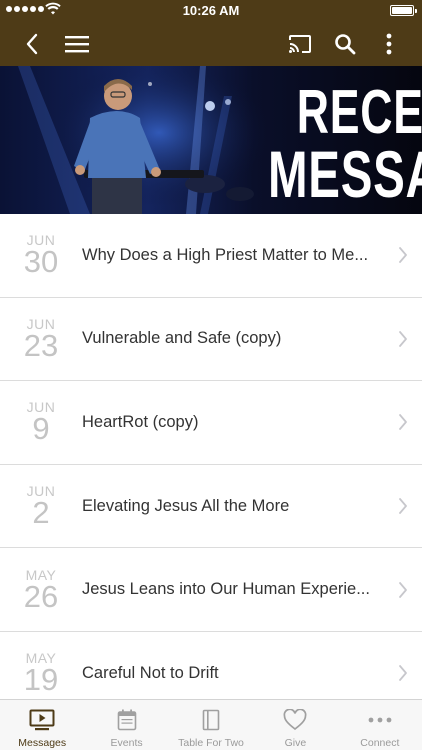  I want to click on message-date: JUN 2, so click(41, 506).